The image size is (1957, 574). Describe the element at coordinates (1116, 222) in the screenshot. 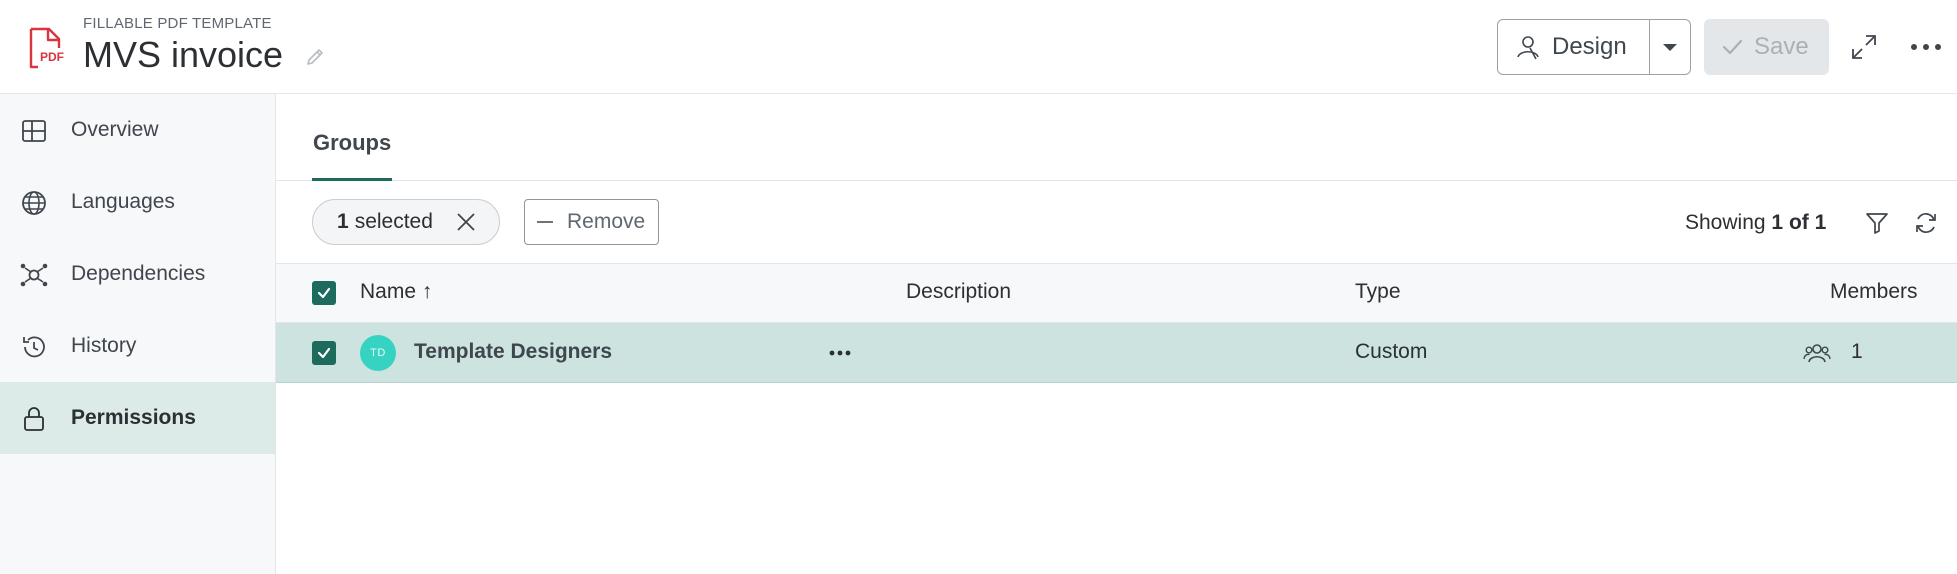

I see `table-toolbar: 1 selected Remove Showing 1 of 1` at that location.